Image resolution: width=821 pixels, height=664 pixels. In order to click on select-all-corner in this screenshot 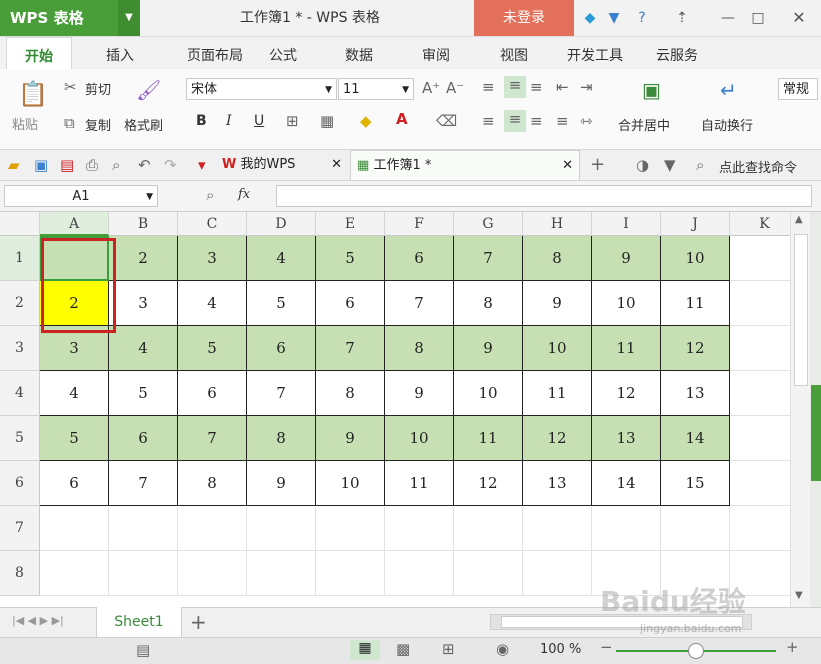, I will do `click(20, 224)`.